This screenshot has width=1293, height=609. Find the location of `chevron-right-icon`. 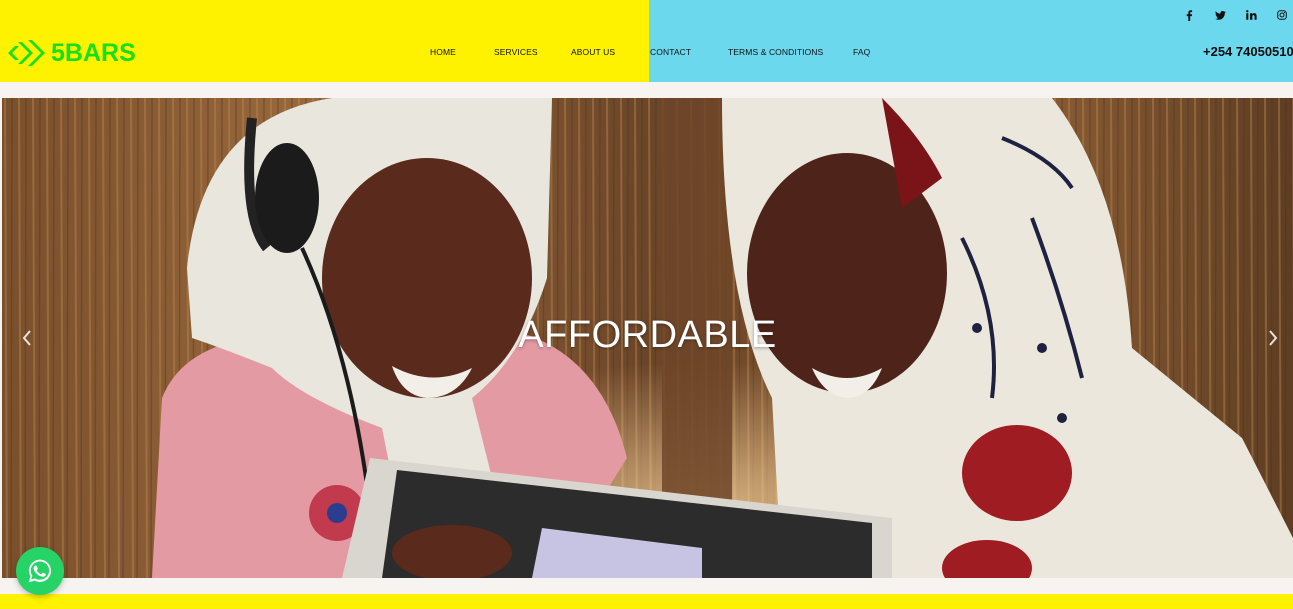

chevron-right-icon is located at coordinates (1273, 338).